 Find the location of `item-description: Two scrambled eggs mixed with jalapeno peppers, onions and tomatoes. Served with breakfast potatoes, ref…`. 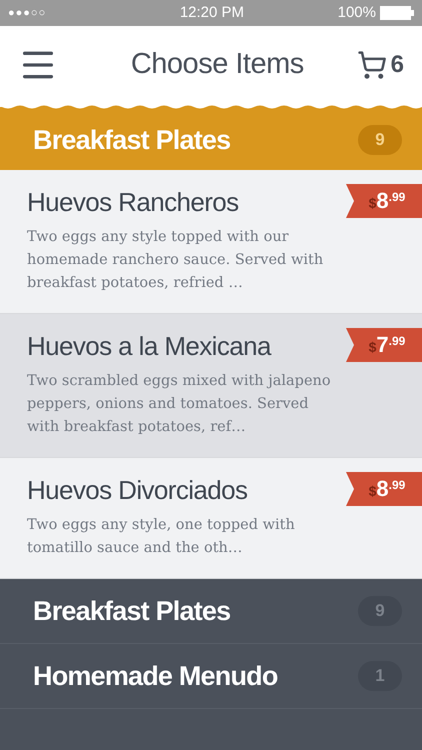

item-description: Two scrambled eggs mixed with jalapeno peppers, onions and tomatoes. Served with breakfast potatoes, ref… is located at coordinates (179, 404).